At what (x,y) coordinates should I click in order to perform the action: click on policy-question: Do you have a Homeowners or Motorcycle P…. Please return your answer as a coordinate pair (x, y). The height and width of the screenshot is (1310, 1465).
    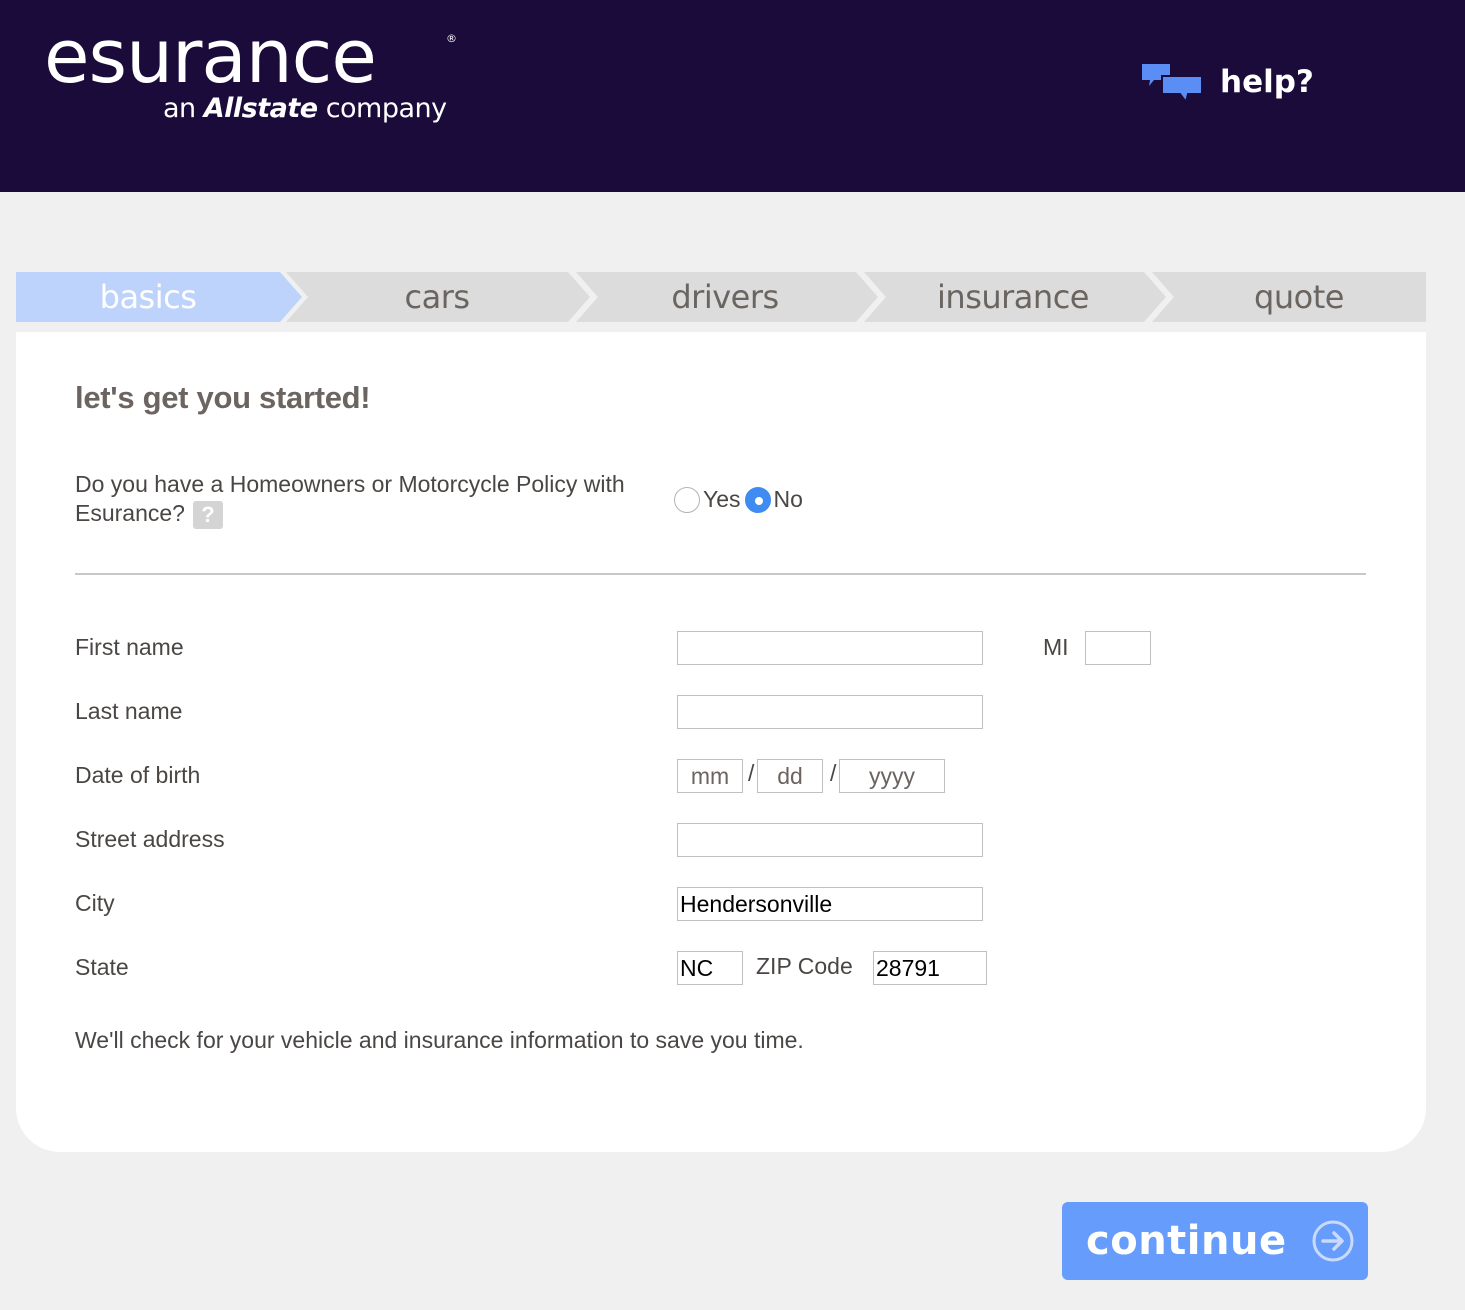
    Looking at the image, I should click on (355, 499).